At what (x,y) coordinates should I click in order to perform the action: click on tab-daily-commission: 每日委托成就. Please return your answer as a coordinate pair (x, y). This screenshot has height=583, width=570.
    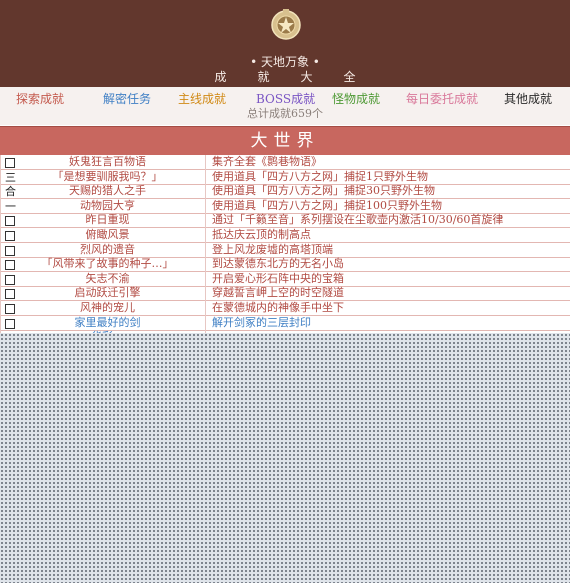
    Looking at the image, I should click on (442, 99).